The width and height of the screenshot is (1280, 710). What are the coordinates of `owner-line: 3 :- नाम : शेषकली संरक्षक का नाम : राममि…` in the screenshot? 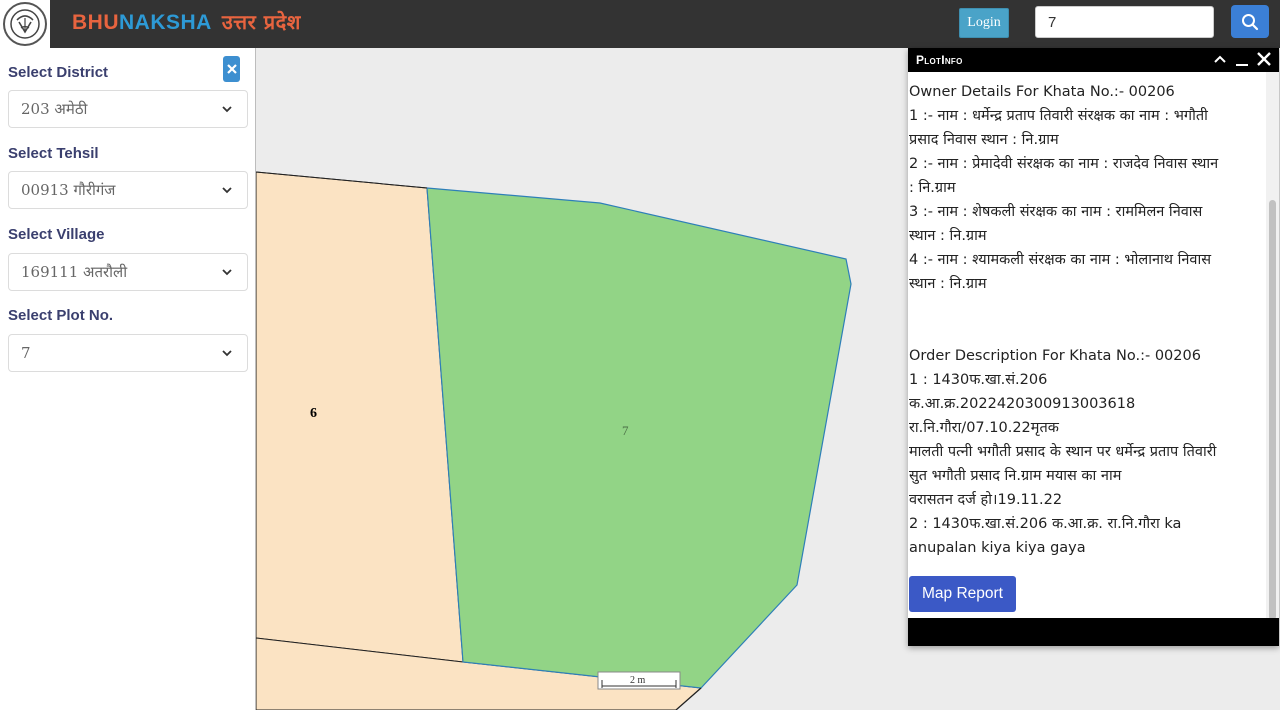 It's located at (1056, 212).